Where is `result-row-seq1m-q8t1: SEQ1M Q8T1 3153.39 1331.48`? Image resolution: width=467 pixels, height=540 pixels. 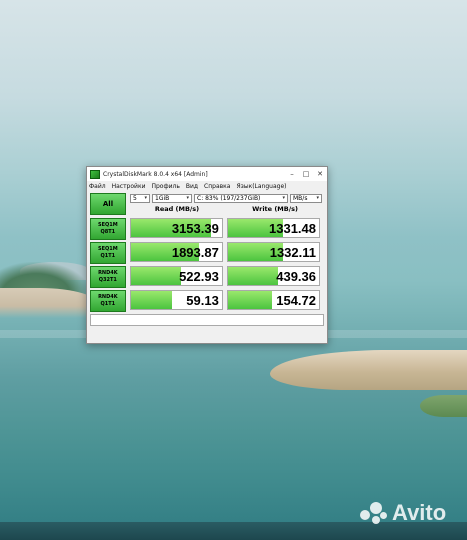 result-row-seq1m-q8t1: SEQ1M Q8T1 3153.39 1331.48 is located at coordinates (207, 229).